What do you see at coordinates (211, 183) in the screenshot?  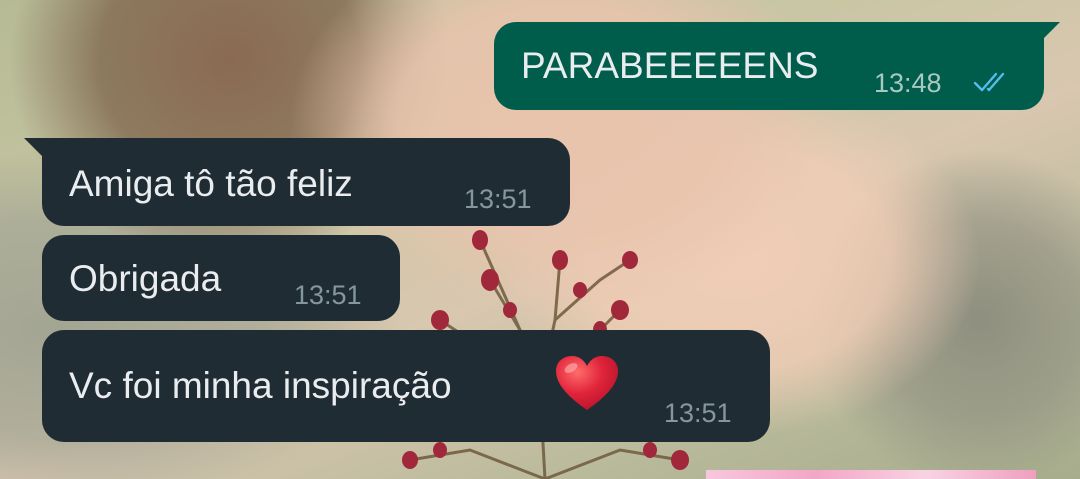 I see `message-text: Amiga tô tão feliz` at bounding box center [211, 183].